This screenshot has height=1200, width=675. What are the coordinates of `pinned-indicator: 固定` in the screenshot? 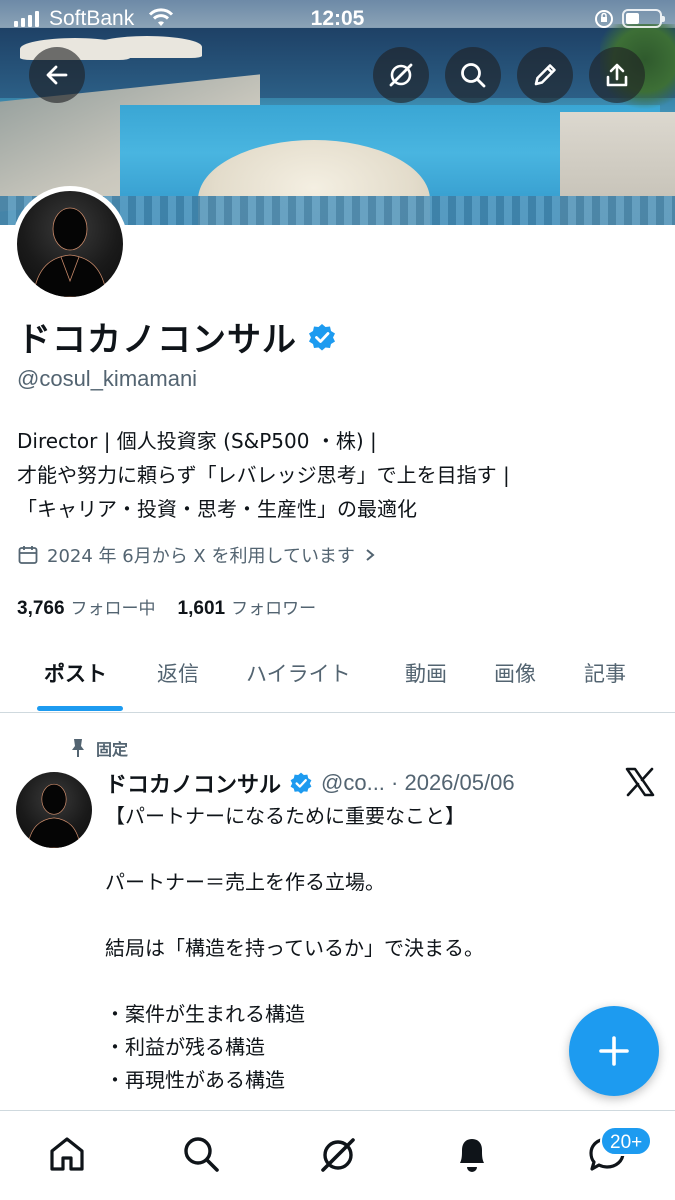 It's located at (99, 748).